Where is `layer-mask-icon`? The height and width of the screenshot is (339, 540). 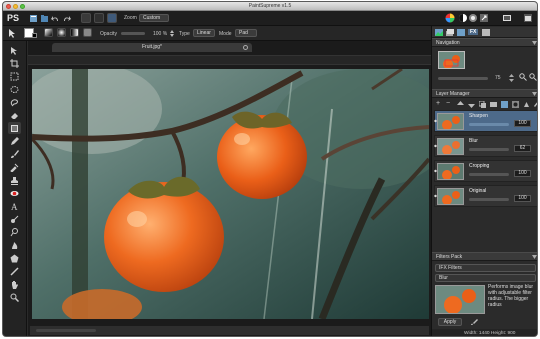 layer-mask-icon is located at coordinates (515, 104).